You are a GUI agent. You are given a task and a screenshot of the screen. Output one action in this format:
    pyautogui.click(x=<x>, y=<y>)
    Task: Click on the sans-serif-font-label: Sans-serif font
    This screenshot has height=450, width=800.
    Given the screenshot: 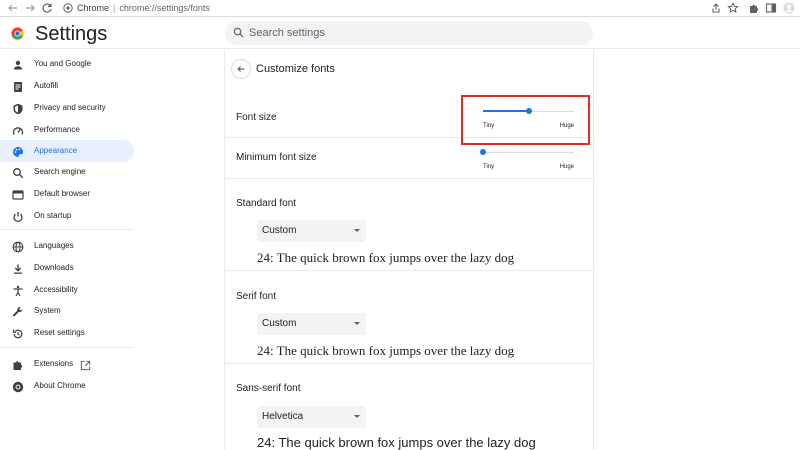 What is the action you would take?
    pyautogui.click(x=268, y=388)
    